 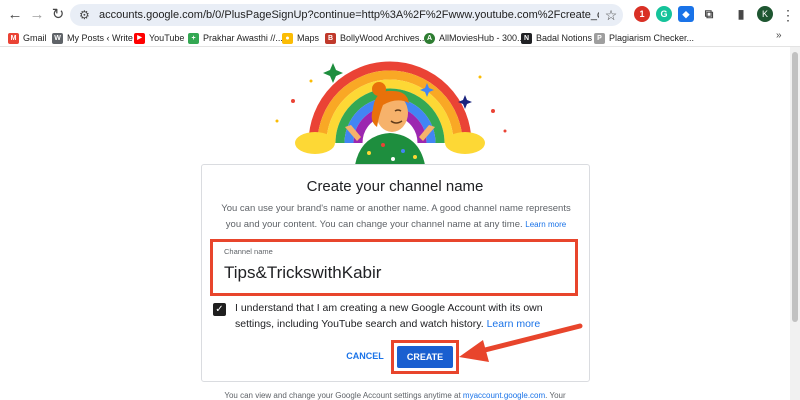 I want to click on bookmark-gmail: M Gmail, so click(x=27, y=38).